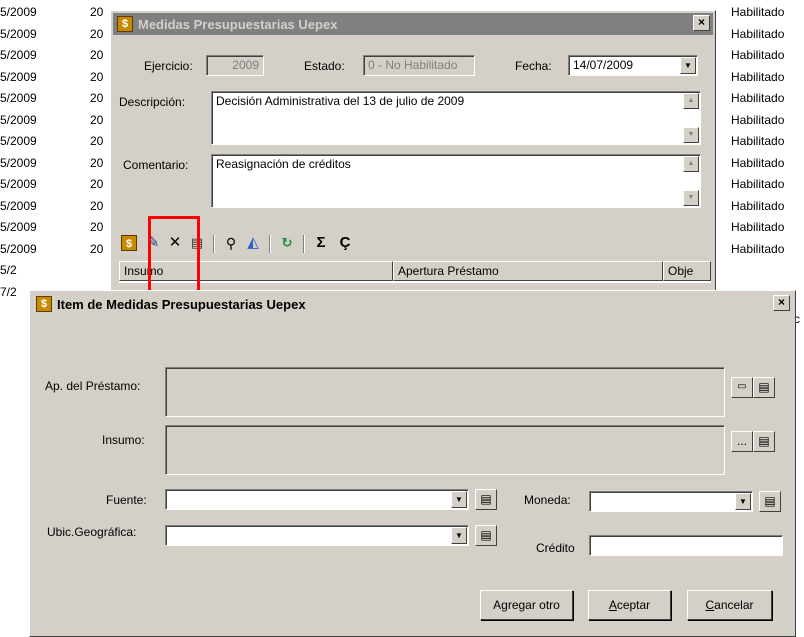 The height and width of the screenshot is (637, 804). What do you see at coordinates (238, 24) in the screenshot?
I see `medidas-title: Medidas Presupuestarias Uepex` at bounding box center [238, 24].